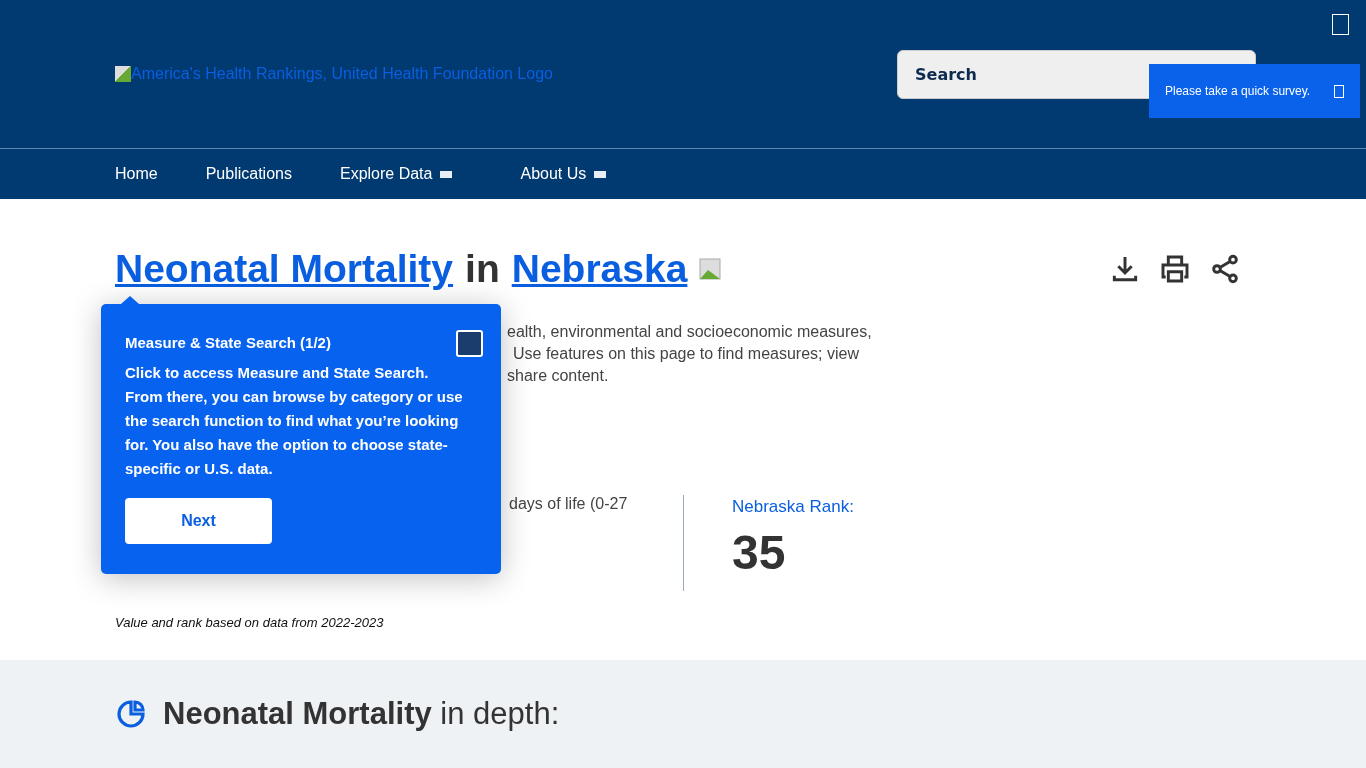 The width and height of the screenshot is (1366, 768). Describe the element at coordinates (563, 174) in the screenshot. I see `nav-link: About Us` at that location.